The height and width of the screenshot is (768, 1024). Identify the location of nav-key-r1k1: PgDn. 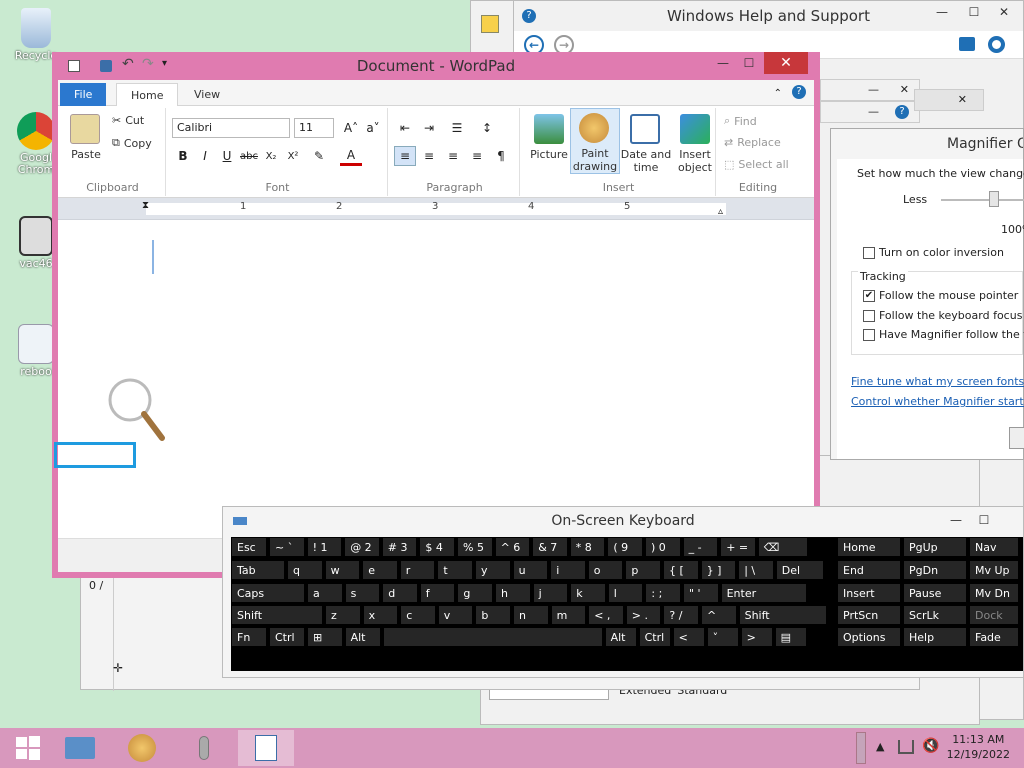
(935, 570).